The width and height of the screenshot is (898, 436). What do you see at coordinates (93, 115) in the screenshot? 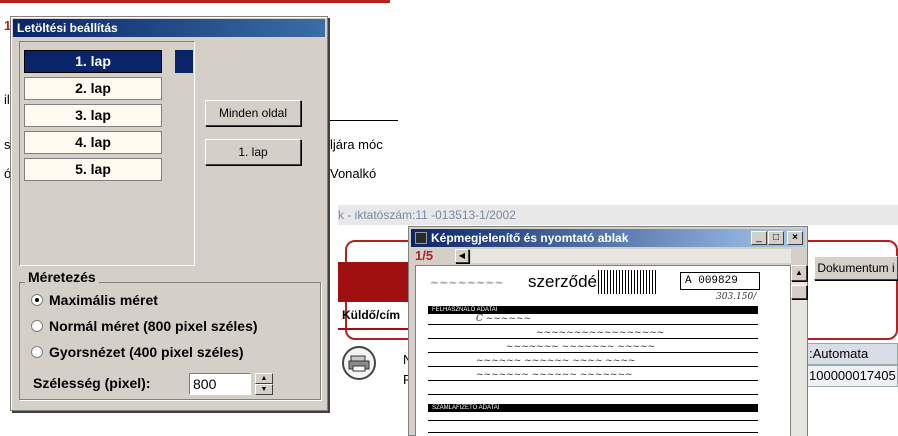
I see `page-item-3: 3. lap` at bounding box center [93, 115].